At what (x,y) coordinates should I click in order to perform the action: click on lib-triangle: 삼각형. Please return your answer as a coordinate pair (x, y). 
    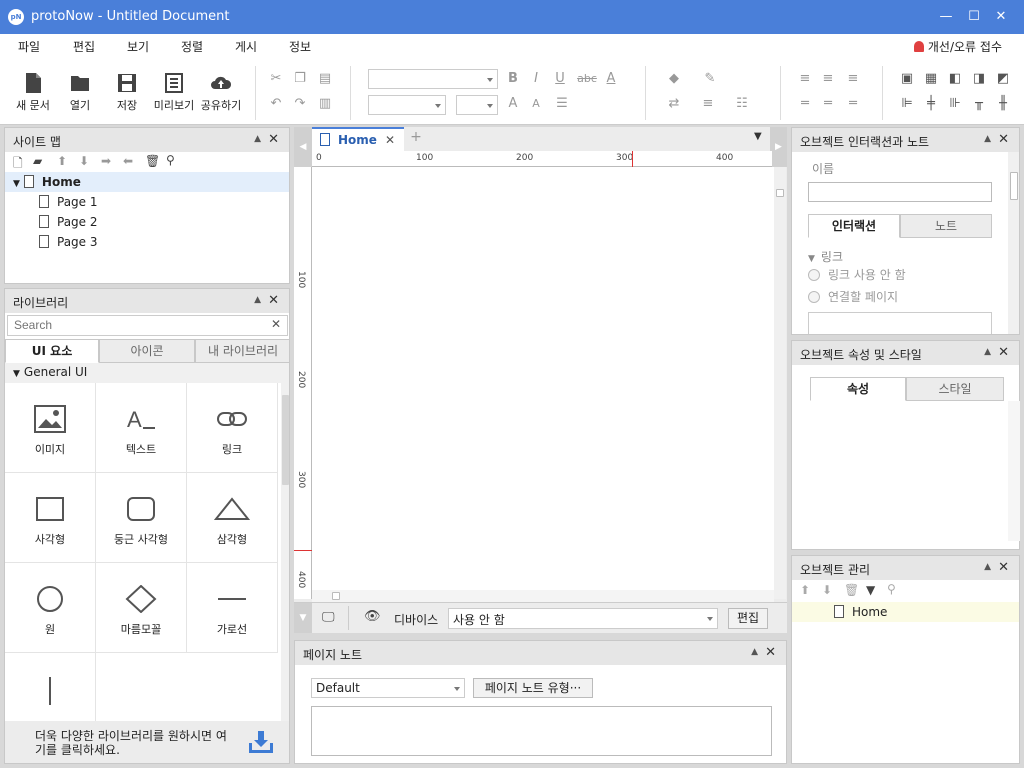
    Looking at the image, I should click on (232, 518).